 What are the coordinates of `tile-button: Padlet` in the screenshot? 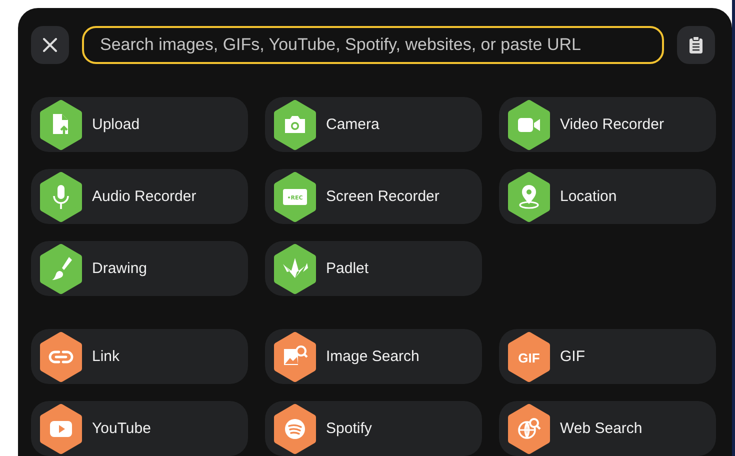 It's located at (373, 268).